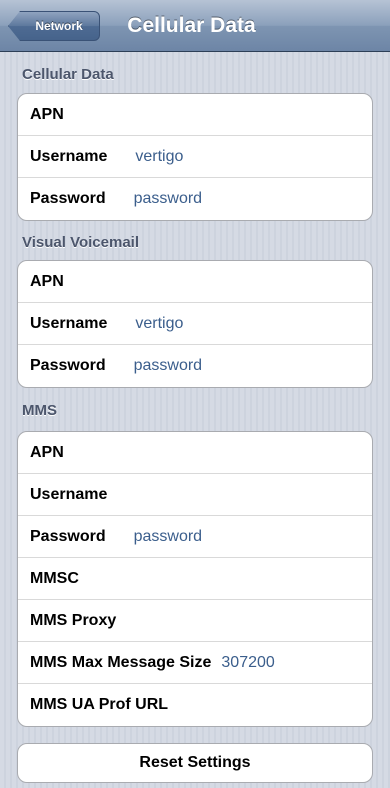 Image resolution: width=390 pixels, height=788 pixels. I want to click on navigation-bar: Network Cellular Data, so click(195, 26).